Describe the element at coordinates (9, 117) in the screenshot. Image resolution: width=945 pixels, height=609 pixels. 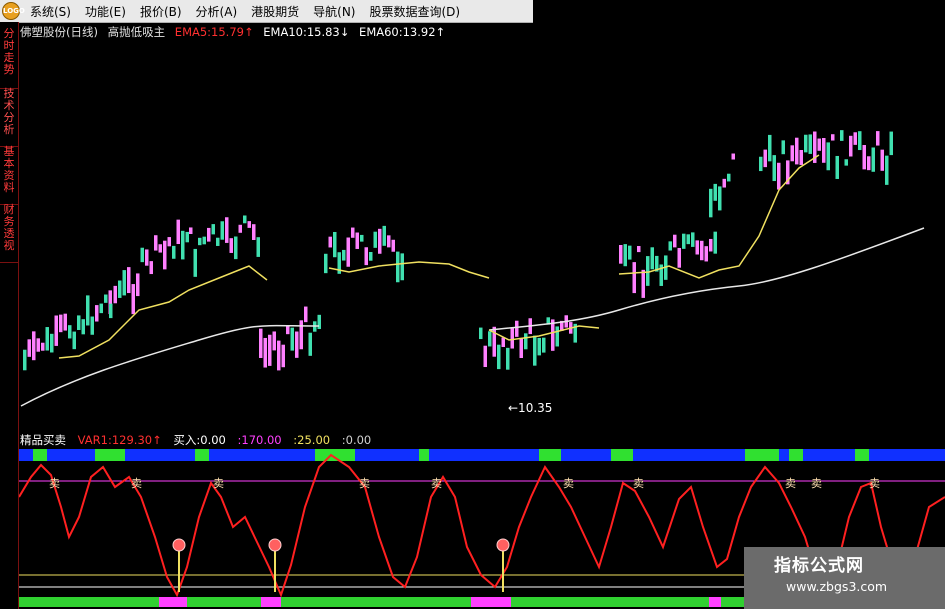
I see `tab-technical-analysis: 技术分析` at that location.